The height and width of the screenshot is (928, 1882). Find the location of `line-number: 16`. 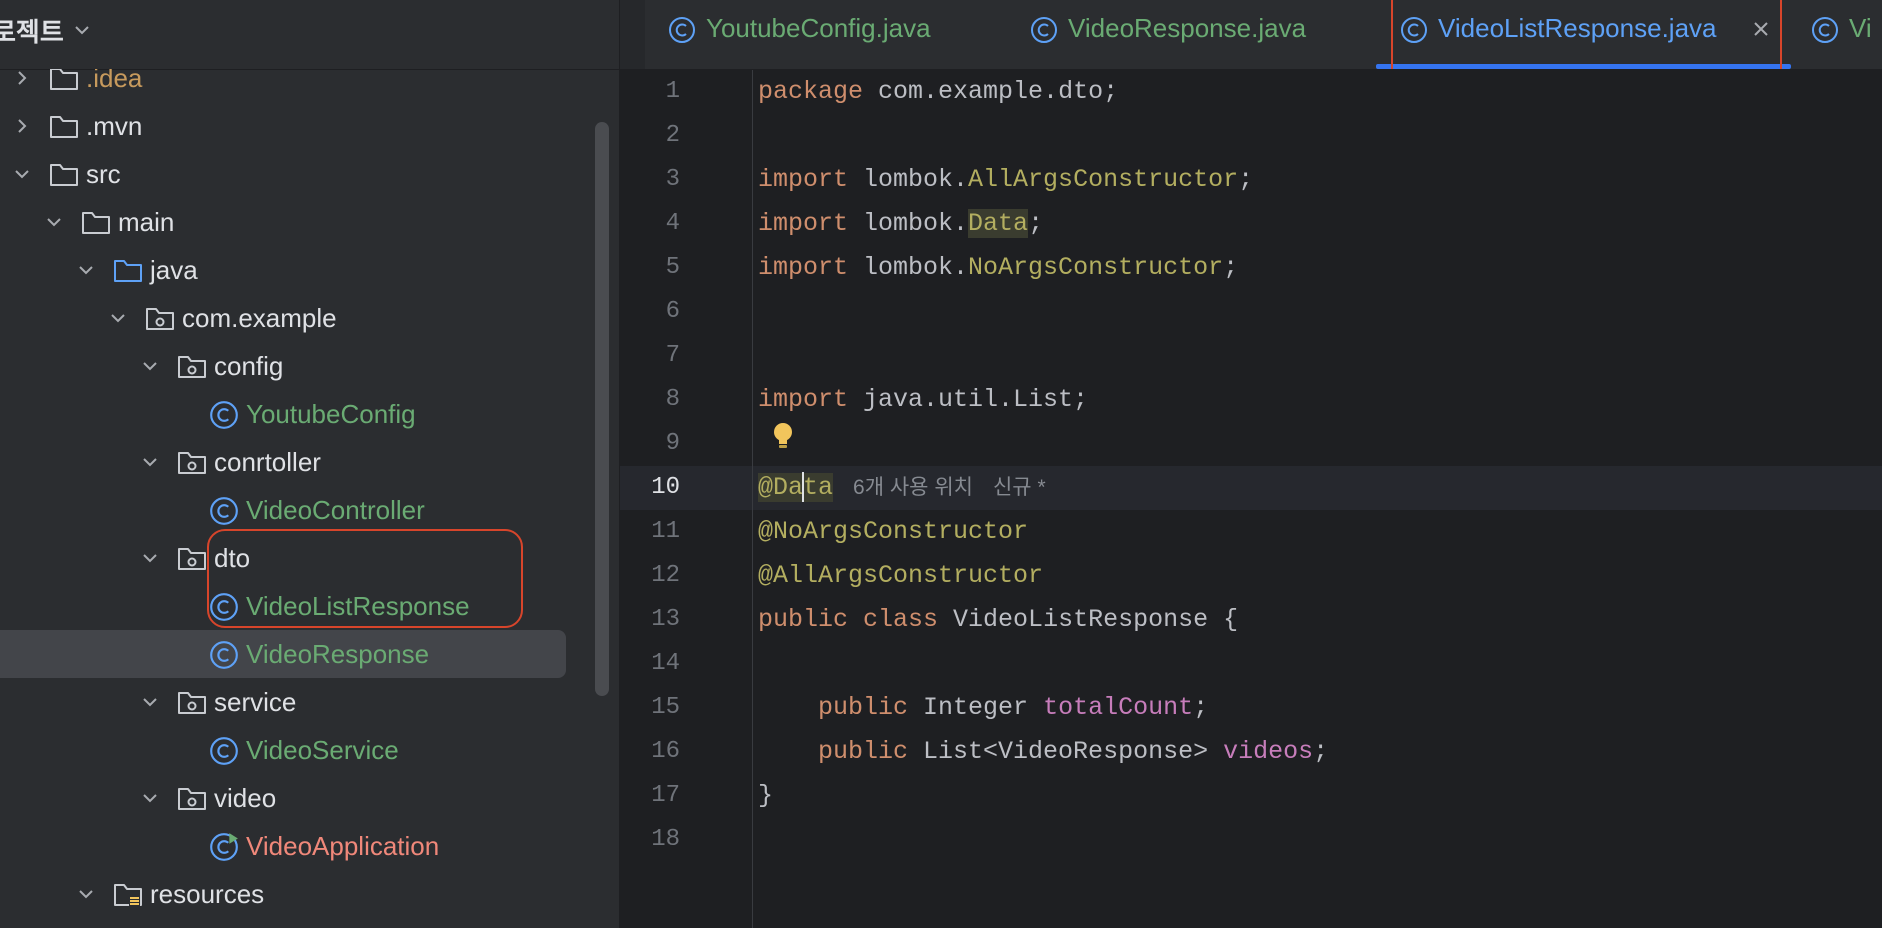

line-number: 16 is located at coordinates (650, 752).